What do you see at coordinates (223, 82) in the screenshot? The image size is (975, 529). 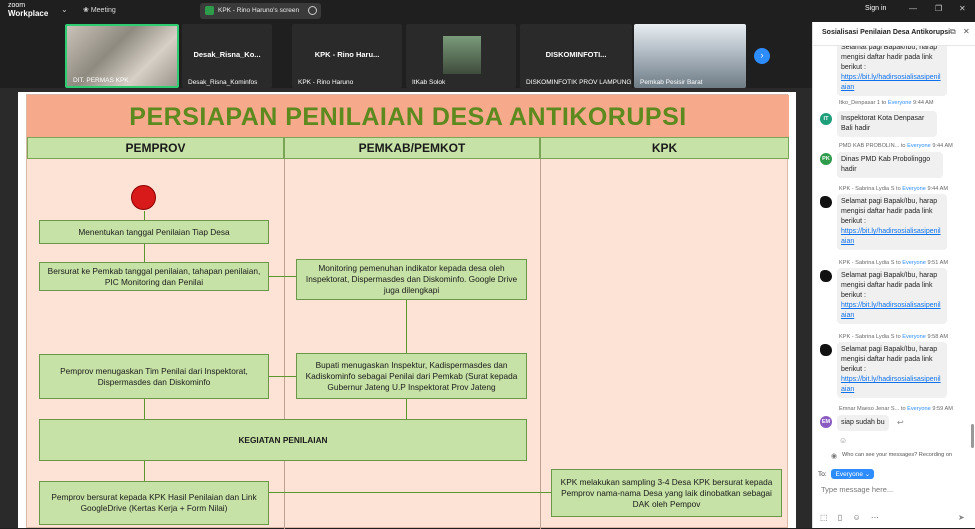 I see `participant-name: Desak_Risna_Kominfos` at bounding box center [223, 82].